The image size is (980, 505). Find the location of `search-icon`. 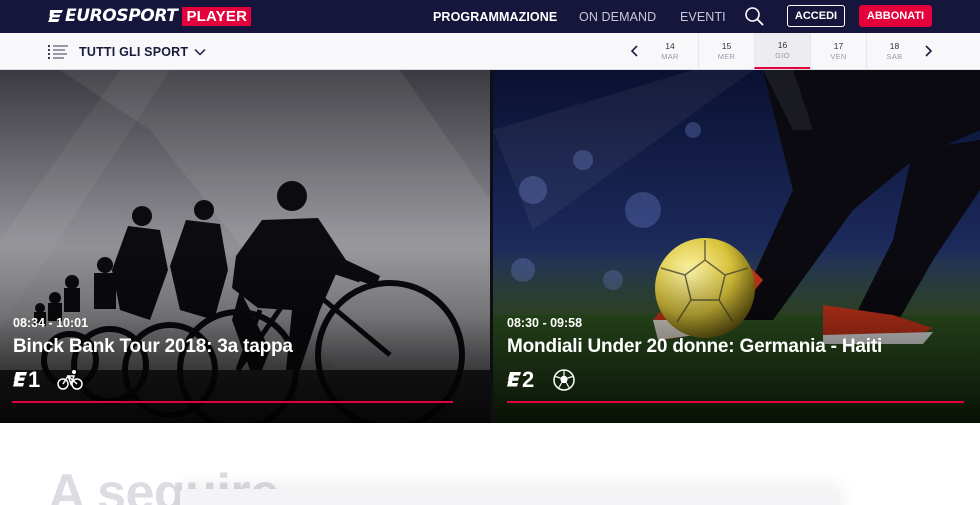

search-icon is located at coordinates (754, 16).